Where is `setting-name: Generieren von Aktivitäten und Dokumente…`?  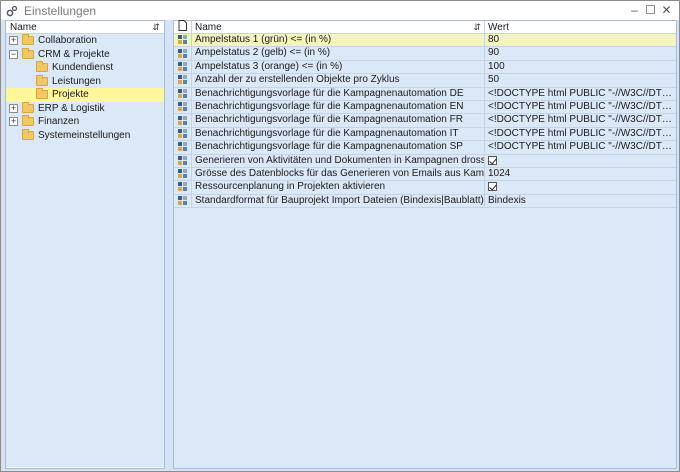
setting-name: Generieren von Aktivitäten und Dokumente… is located at coordinates (338, 160).